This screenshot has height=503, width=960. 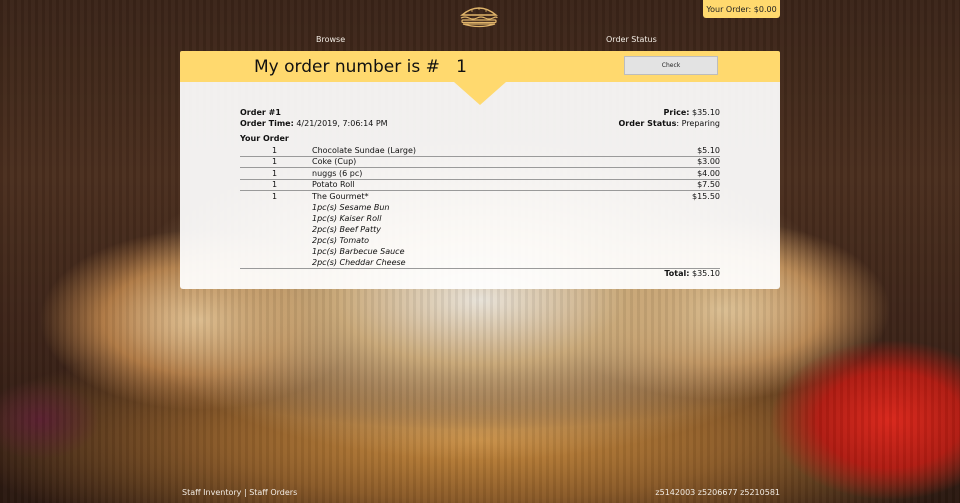 What do you see at coordinates (342, 123) in the screenshot?
I see `order-time-value: 4/21/2019, 7:06:14 PM` at bounding box center [342, 123].